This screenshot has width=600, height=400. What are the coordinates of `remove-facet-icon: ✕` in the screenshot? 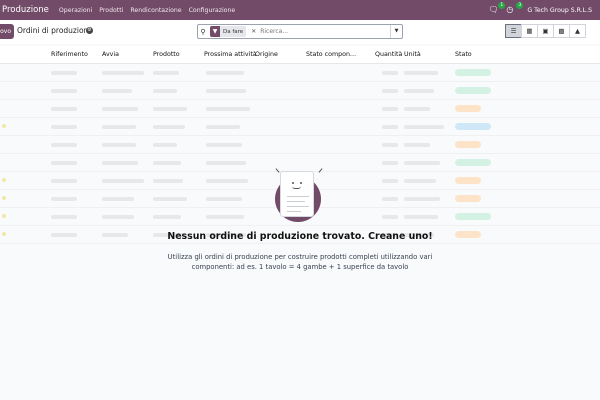 It's located at (253, 31).